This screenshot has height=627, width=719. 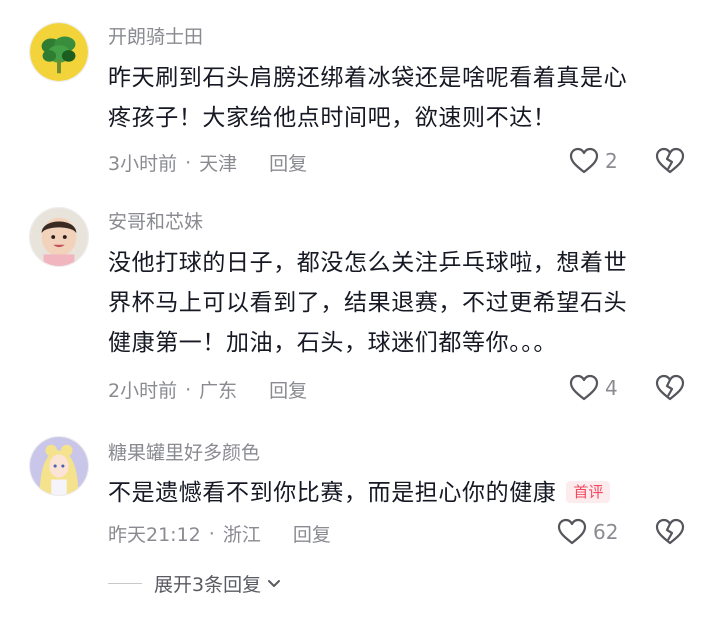 I want to click on like-count: 4, so click(x=611, y=388).